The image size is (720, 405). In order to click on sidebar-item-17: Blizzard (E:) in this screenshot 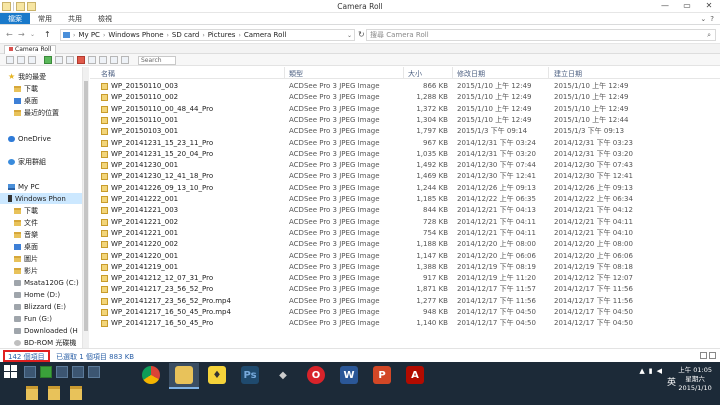, I will do `click(41, 306)`.